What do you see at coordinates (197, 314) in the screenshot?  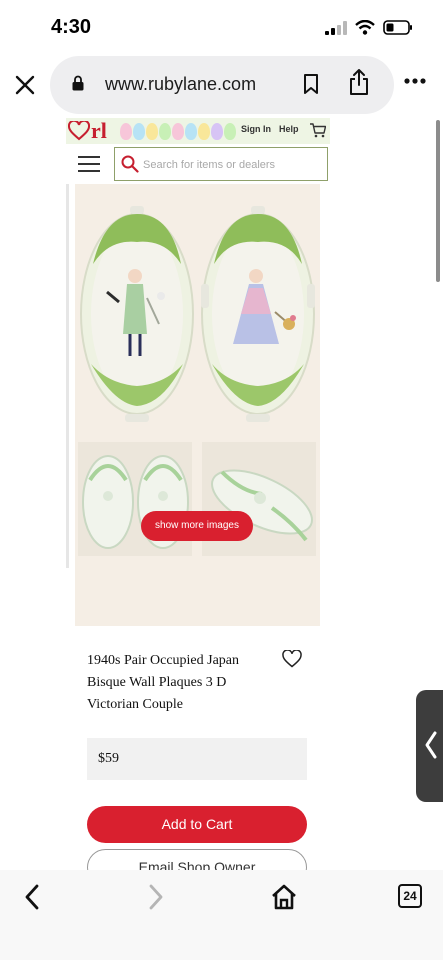 I see `wall-plaques-photo` at bounding box center [197, 314].